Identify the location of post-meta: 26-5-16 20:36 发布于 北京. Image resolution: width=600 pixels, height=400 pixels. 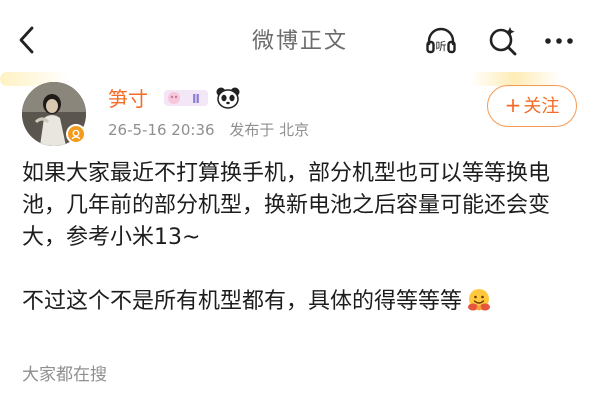
(213, 130).